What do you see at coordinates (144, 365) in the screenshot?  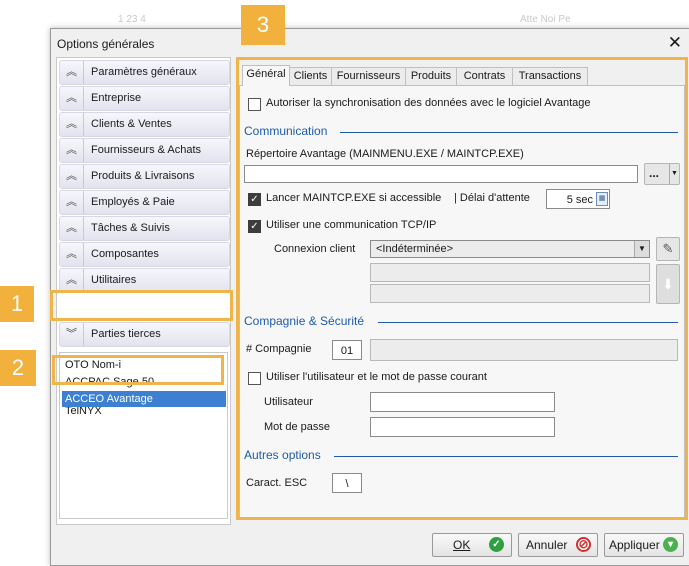 I see `list-item: OTO Nom-i` at bounding box center [144, 365].